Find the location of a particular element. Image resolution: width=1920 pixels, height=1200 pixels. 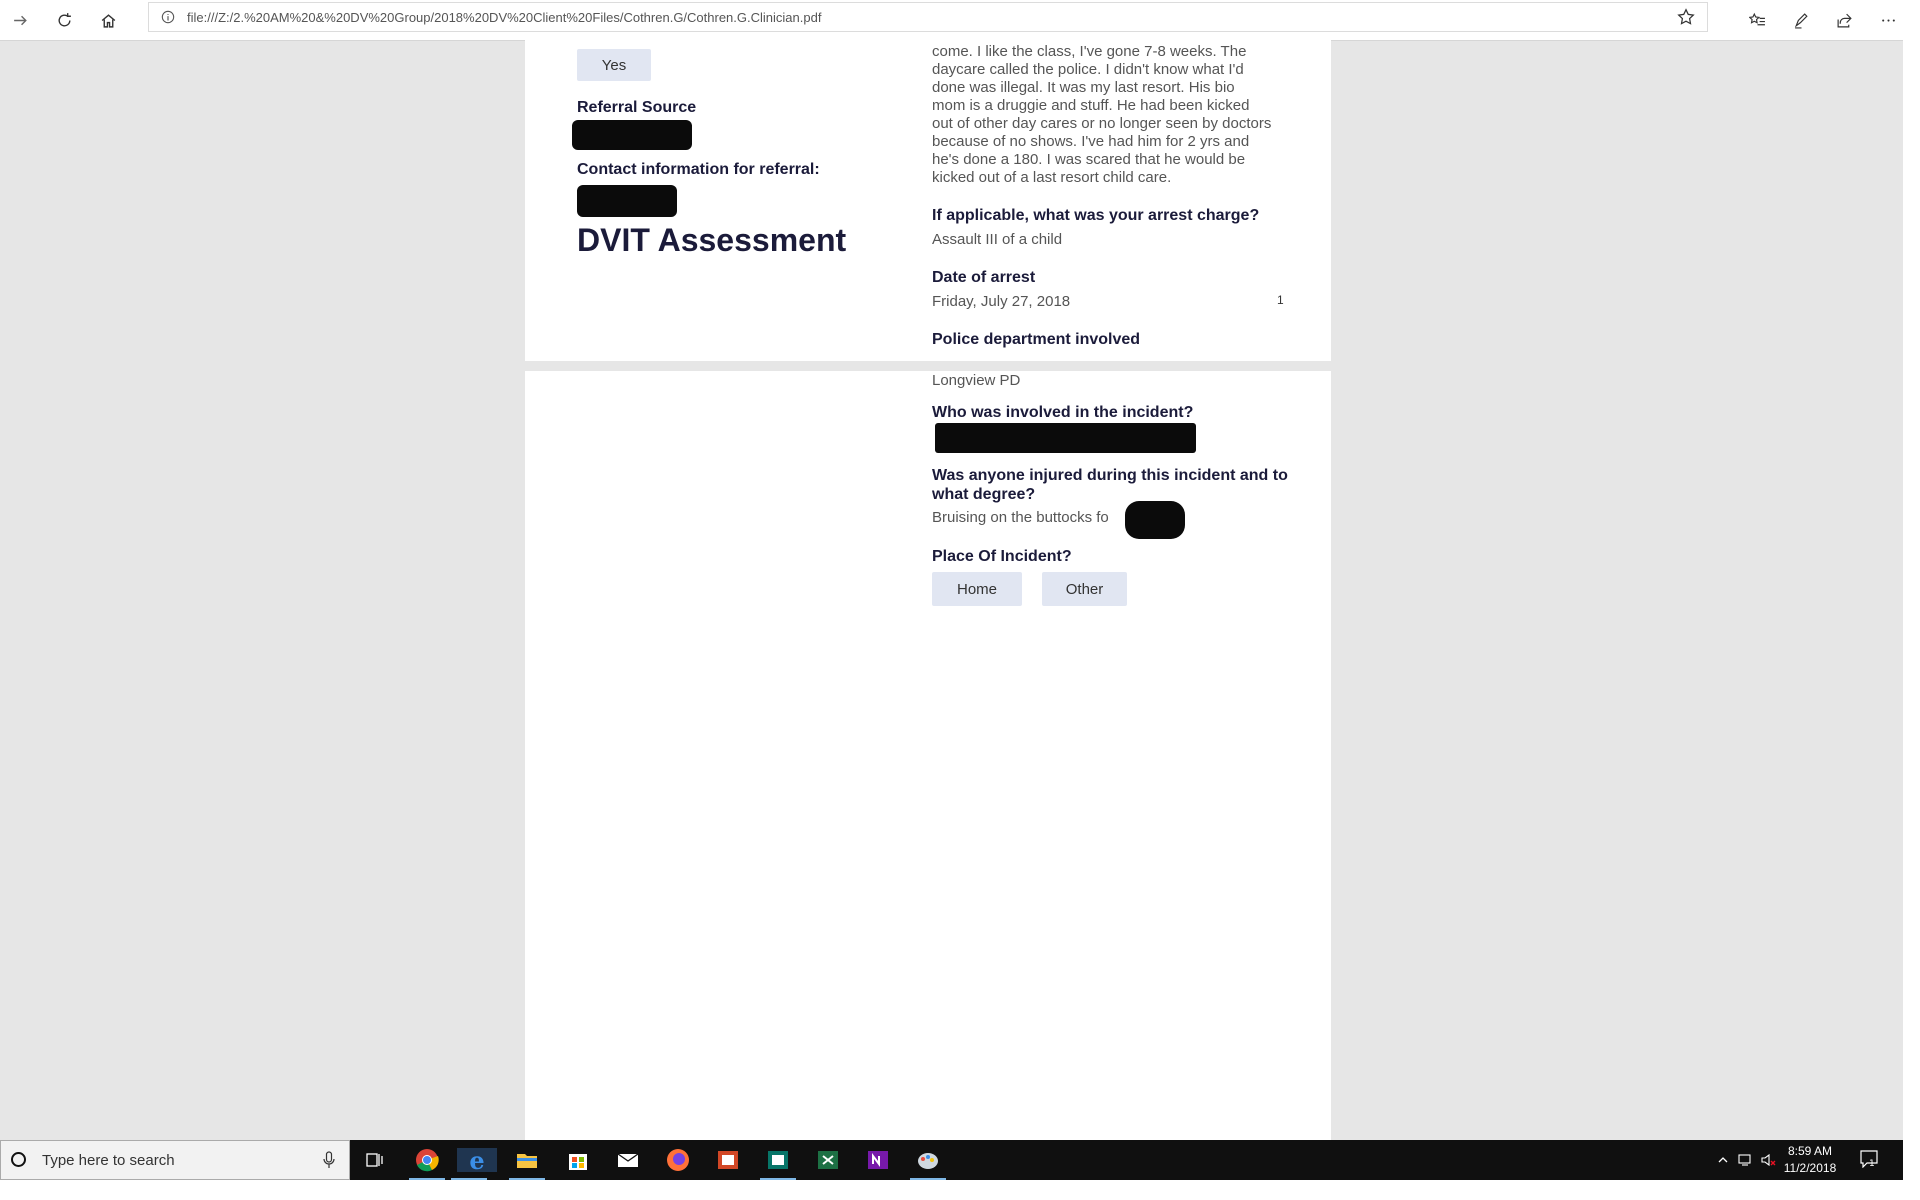

pen-icon is located at coordinates (1801, 20).